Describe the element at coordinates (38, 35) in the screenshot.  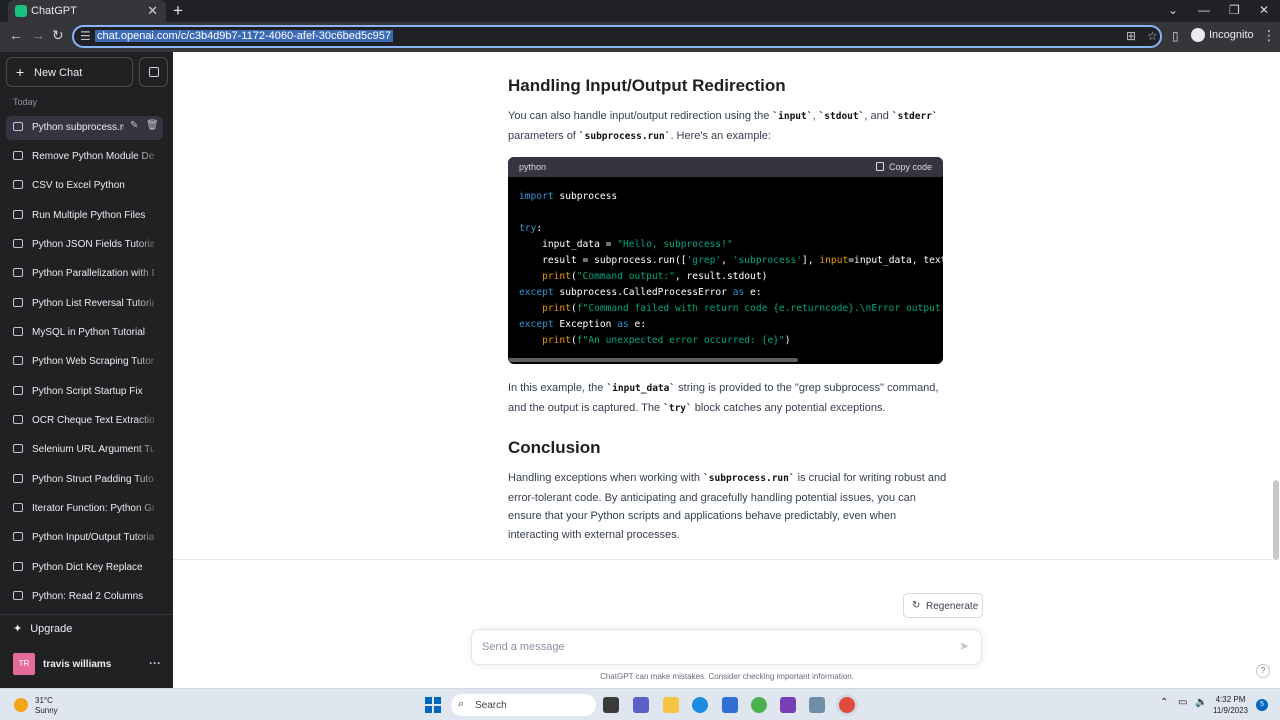
I see `forward-button: →` at that location.